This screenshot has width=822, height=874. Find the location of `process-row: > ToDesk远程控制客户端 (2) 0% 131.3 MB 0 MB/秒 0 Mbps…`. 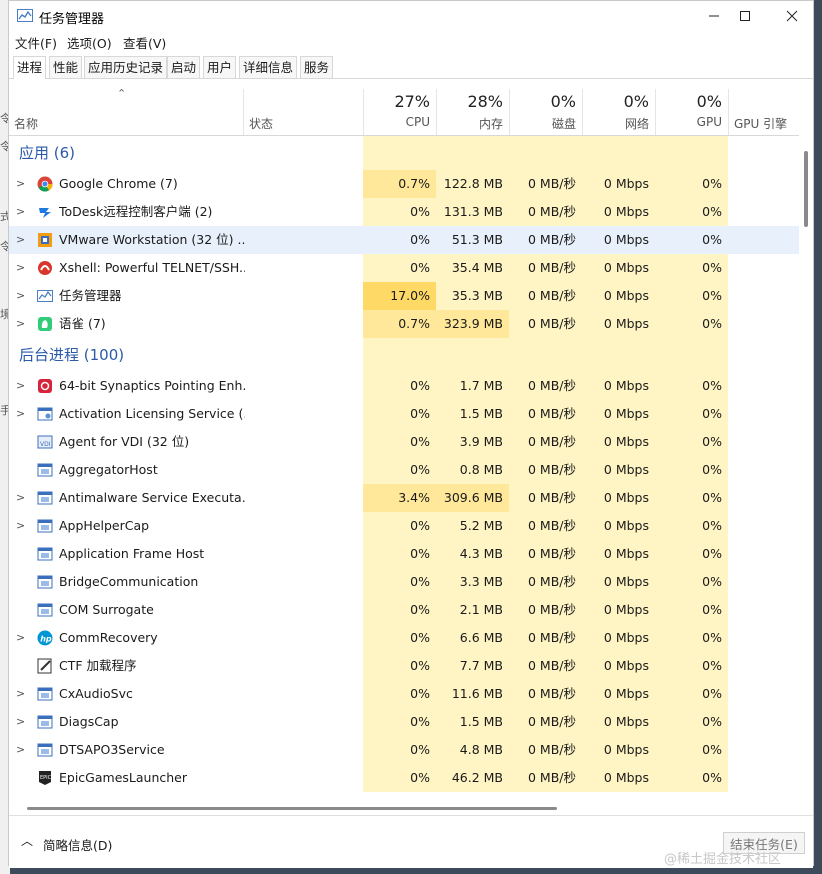

process-row: > ToDesk远程控制客户端 (2) 0% 131.3 MB 0 MB/秒 0 Mbps… is located at coordinates (404, 212).